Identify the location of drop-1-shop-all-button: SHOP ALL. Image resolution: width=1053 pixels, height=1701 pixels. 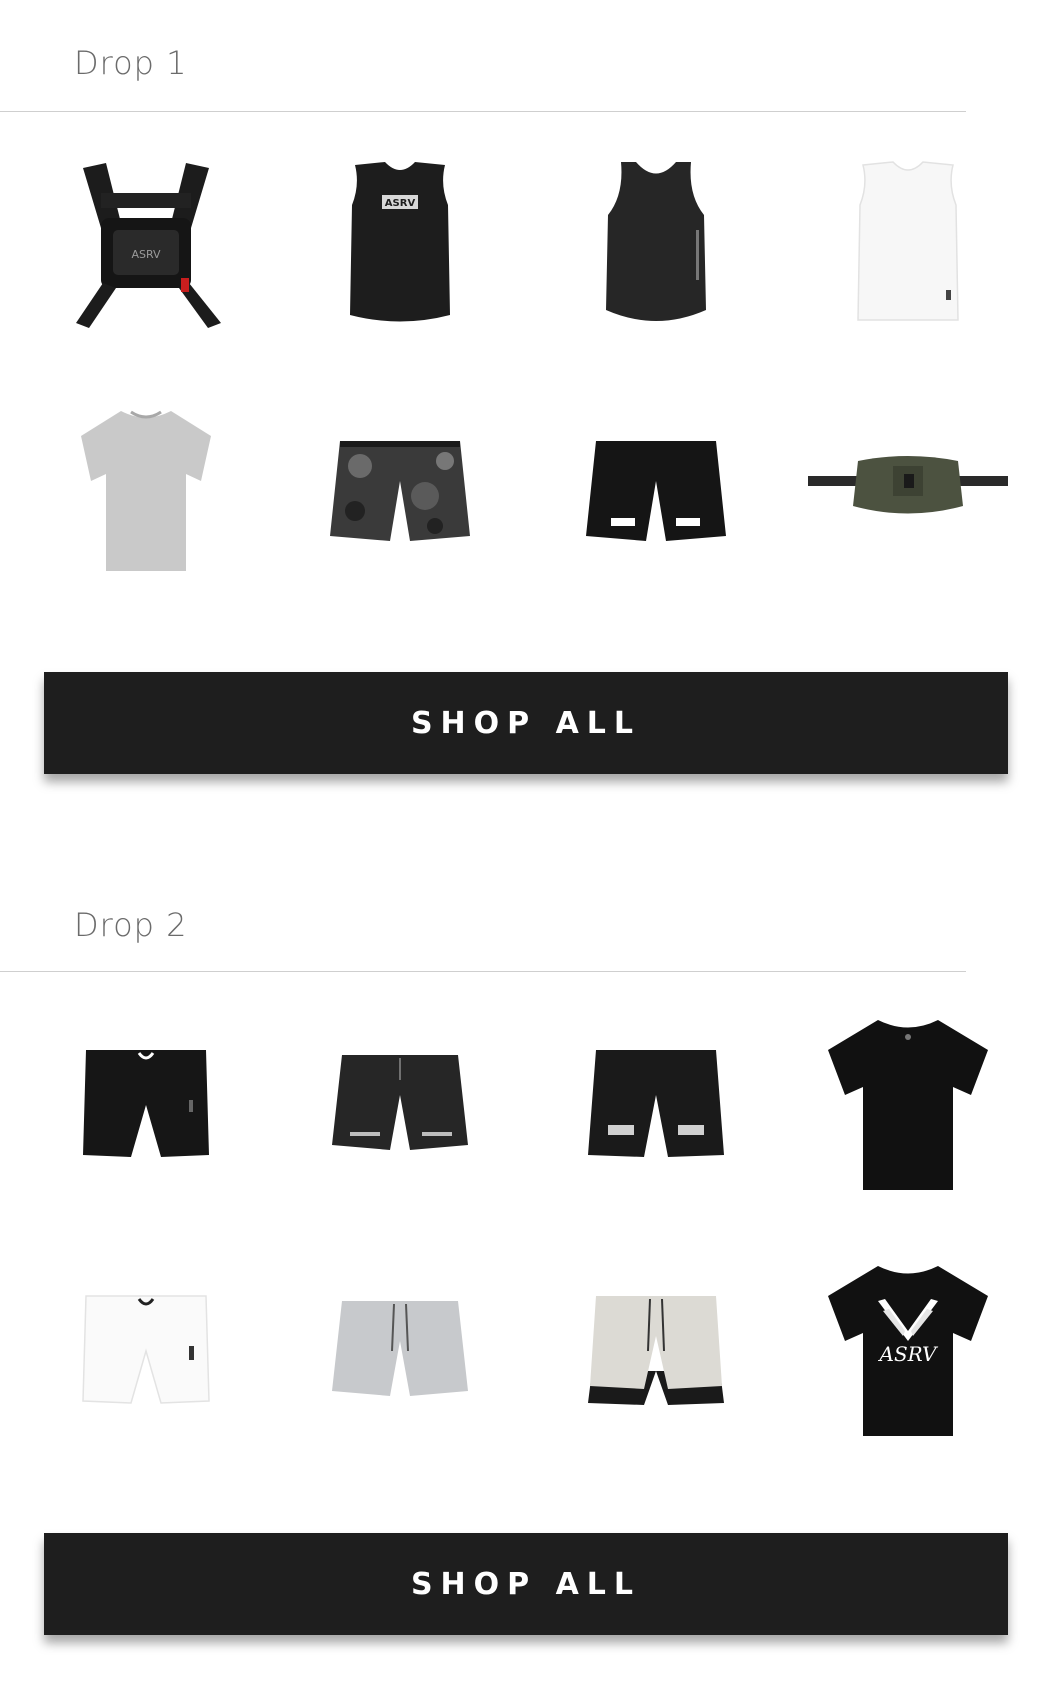
(526, 723).